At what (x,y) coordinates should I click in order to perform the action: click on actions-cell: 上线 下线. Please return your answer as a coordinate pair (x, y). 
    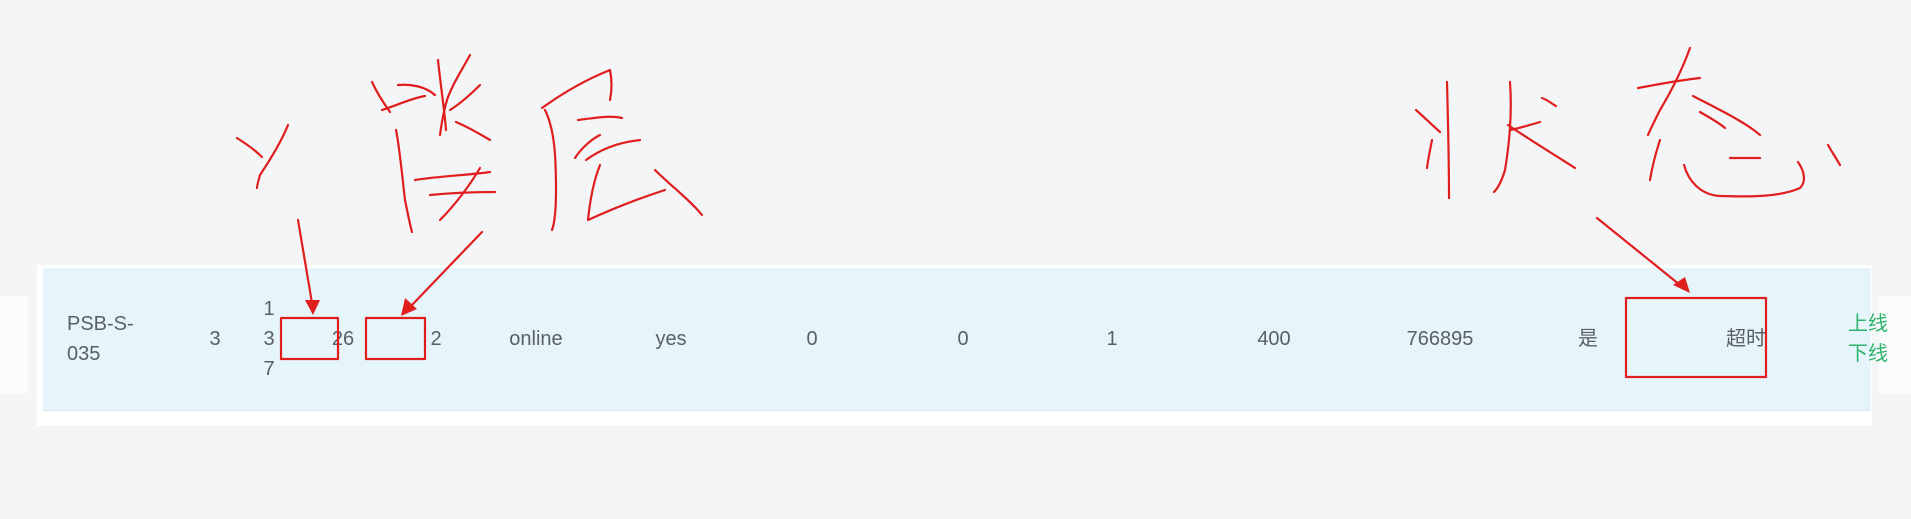
    Looking at the image, I should click on (1857, 339).